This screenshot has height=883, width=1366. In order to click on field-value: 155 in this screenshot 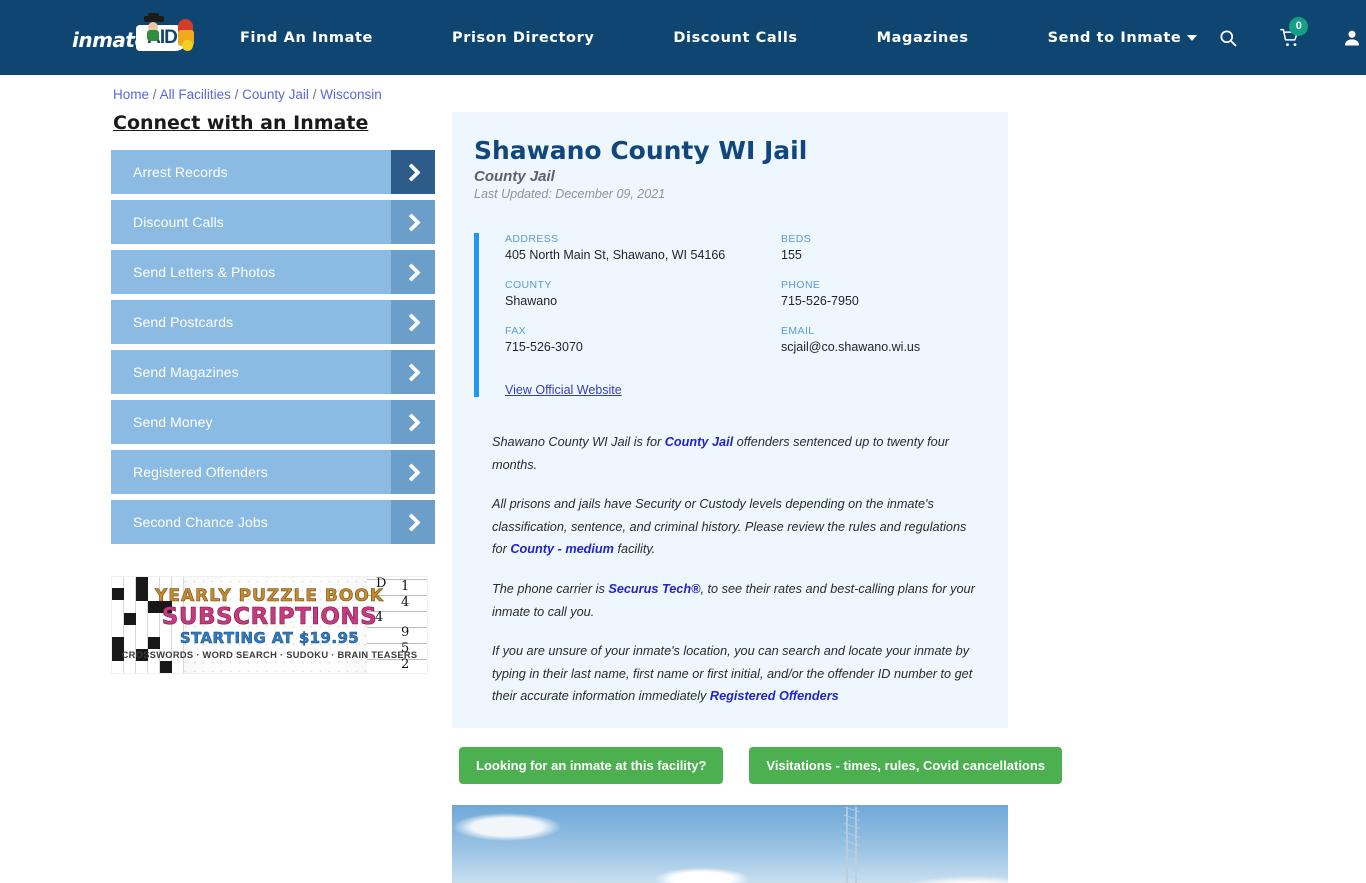, I will do `click(791, 255)`.